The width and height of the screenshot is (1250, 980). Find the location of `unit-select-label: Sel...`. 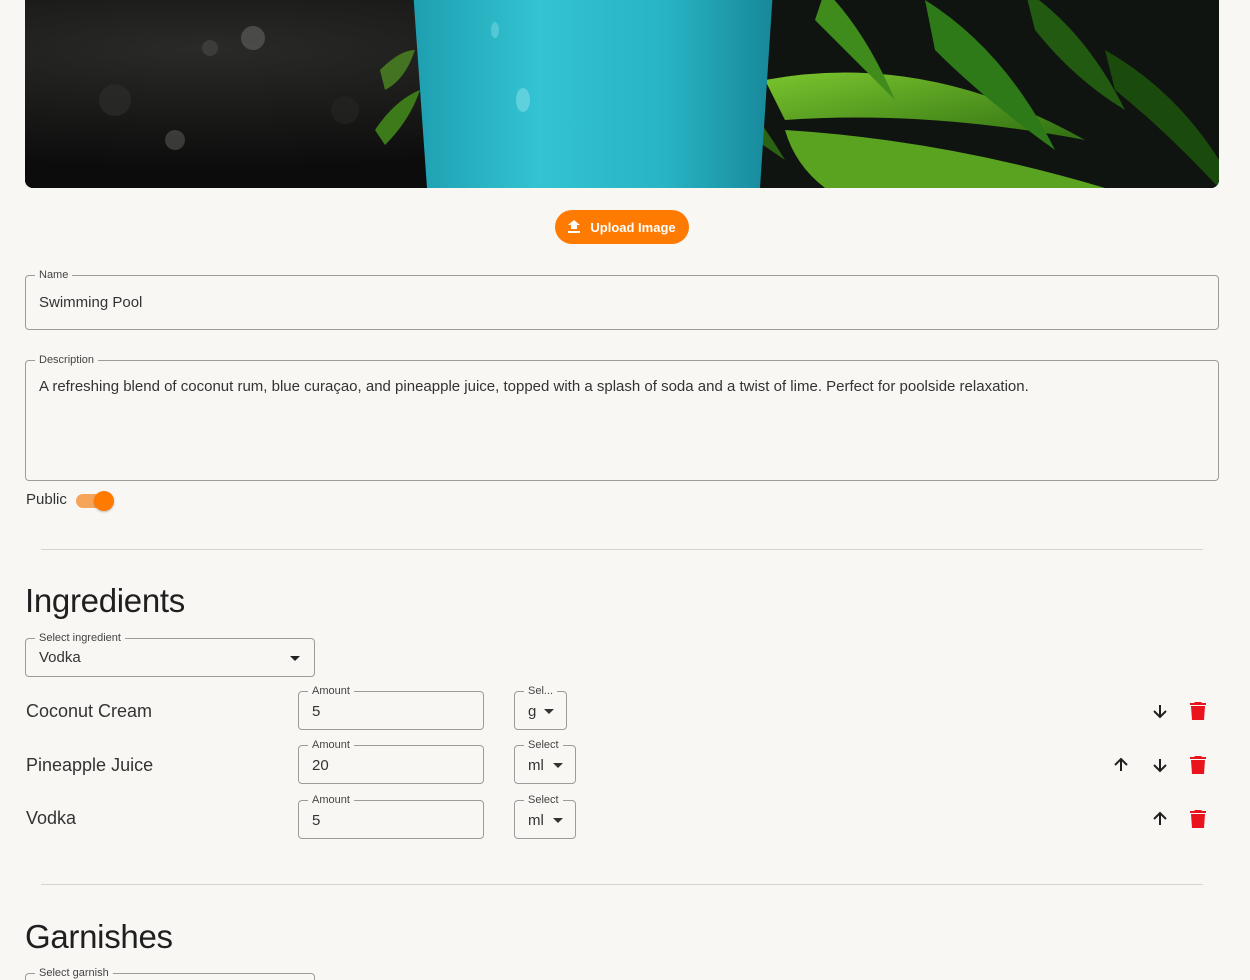

unit-select-label: Sel... is located at coordinates (541, 691).